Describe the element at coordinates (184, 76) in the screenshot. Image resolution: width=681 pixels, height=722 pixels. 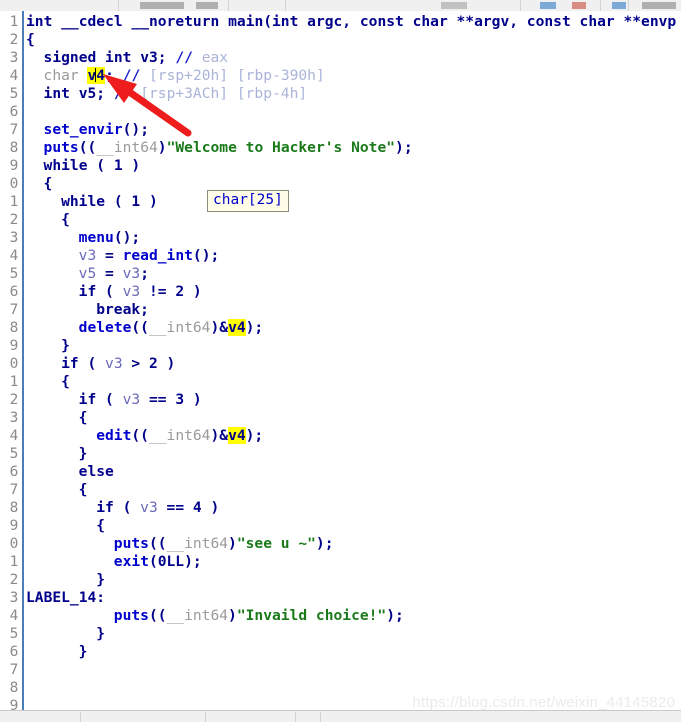
I see `code-line: char v4; // [rsp+20h] [rbp-390h]` at that location.